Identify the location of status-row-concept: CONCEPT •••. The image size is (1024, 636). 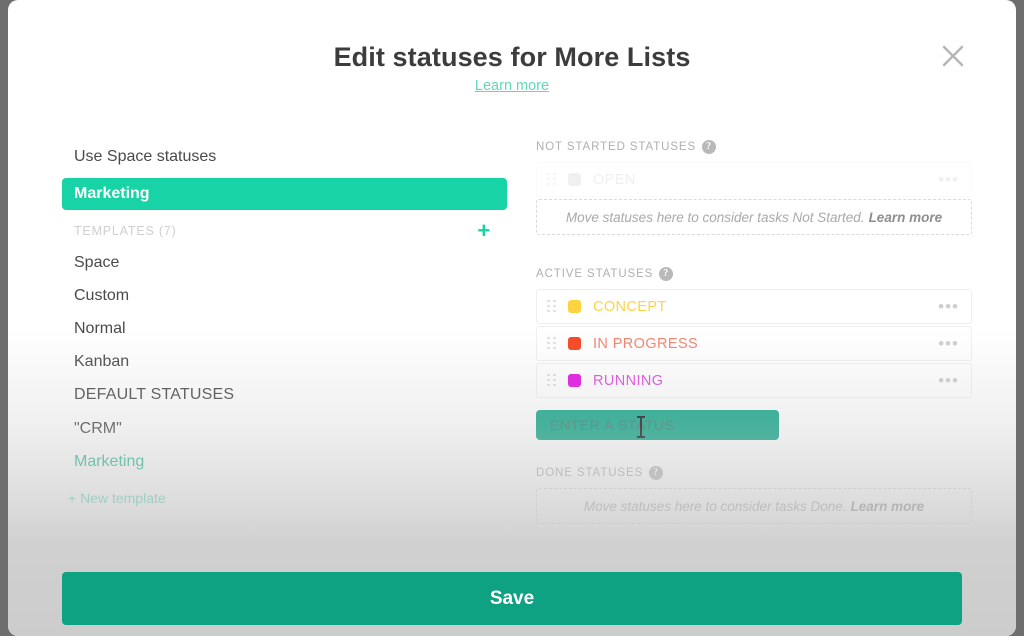
(754, 306).